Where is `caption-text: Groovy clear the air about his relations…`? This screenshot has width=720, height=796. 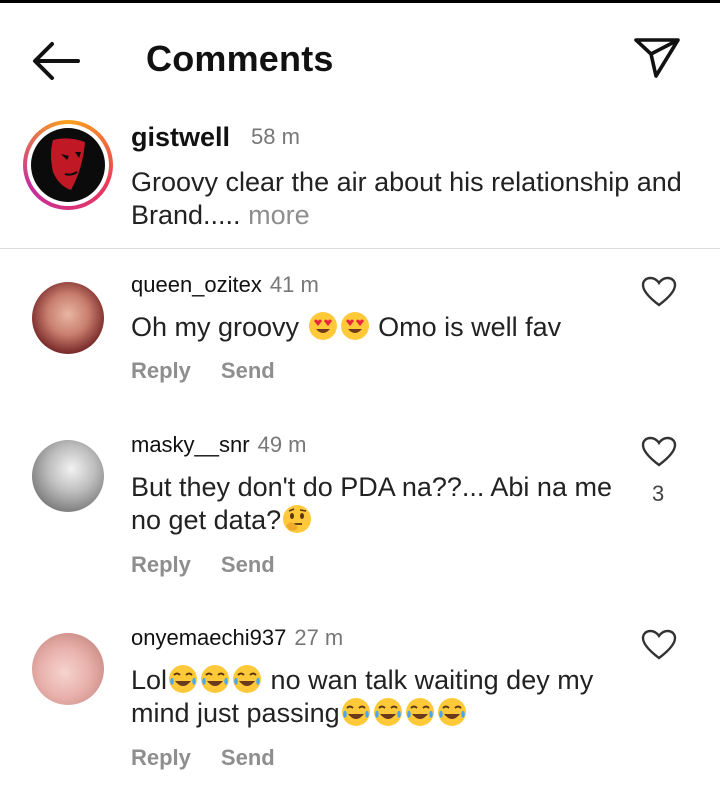 caption-text: Groovy clear the air about his relations… is located at coordinates (411, 199).